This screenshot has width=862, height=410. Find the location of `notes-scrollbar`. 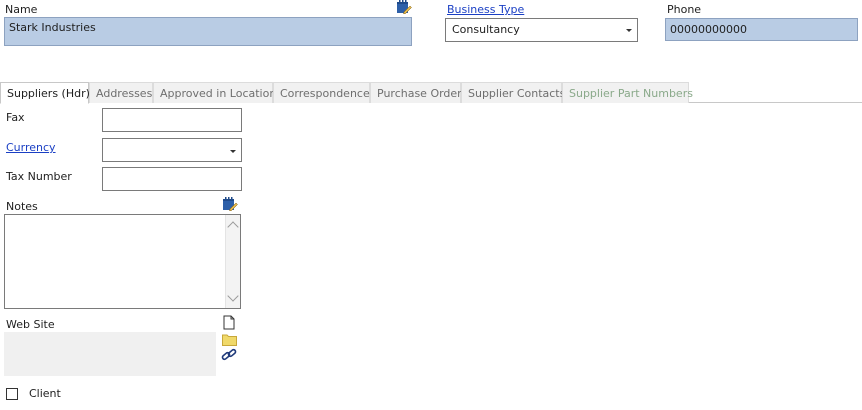

notes-scrollbar is located at coordinates (232, 261).